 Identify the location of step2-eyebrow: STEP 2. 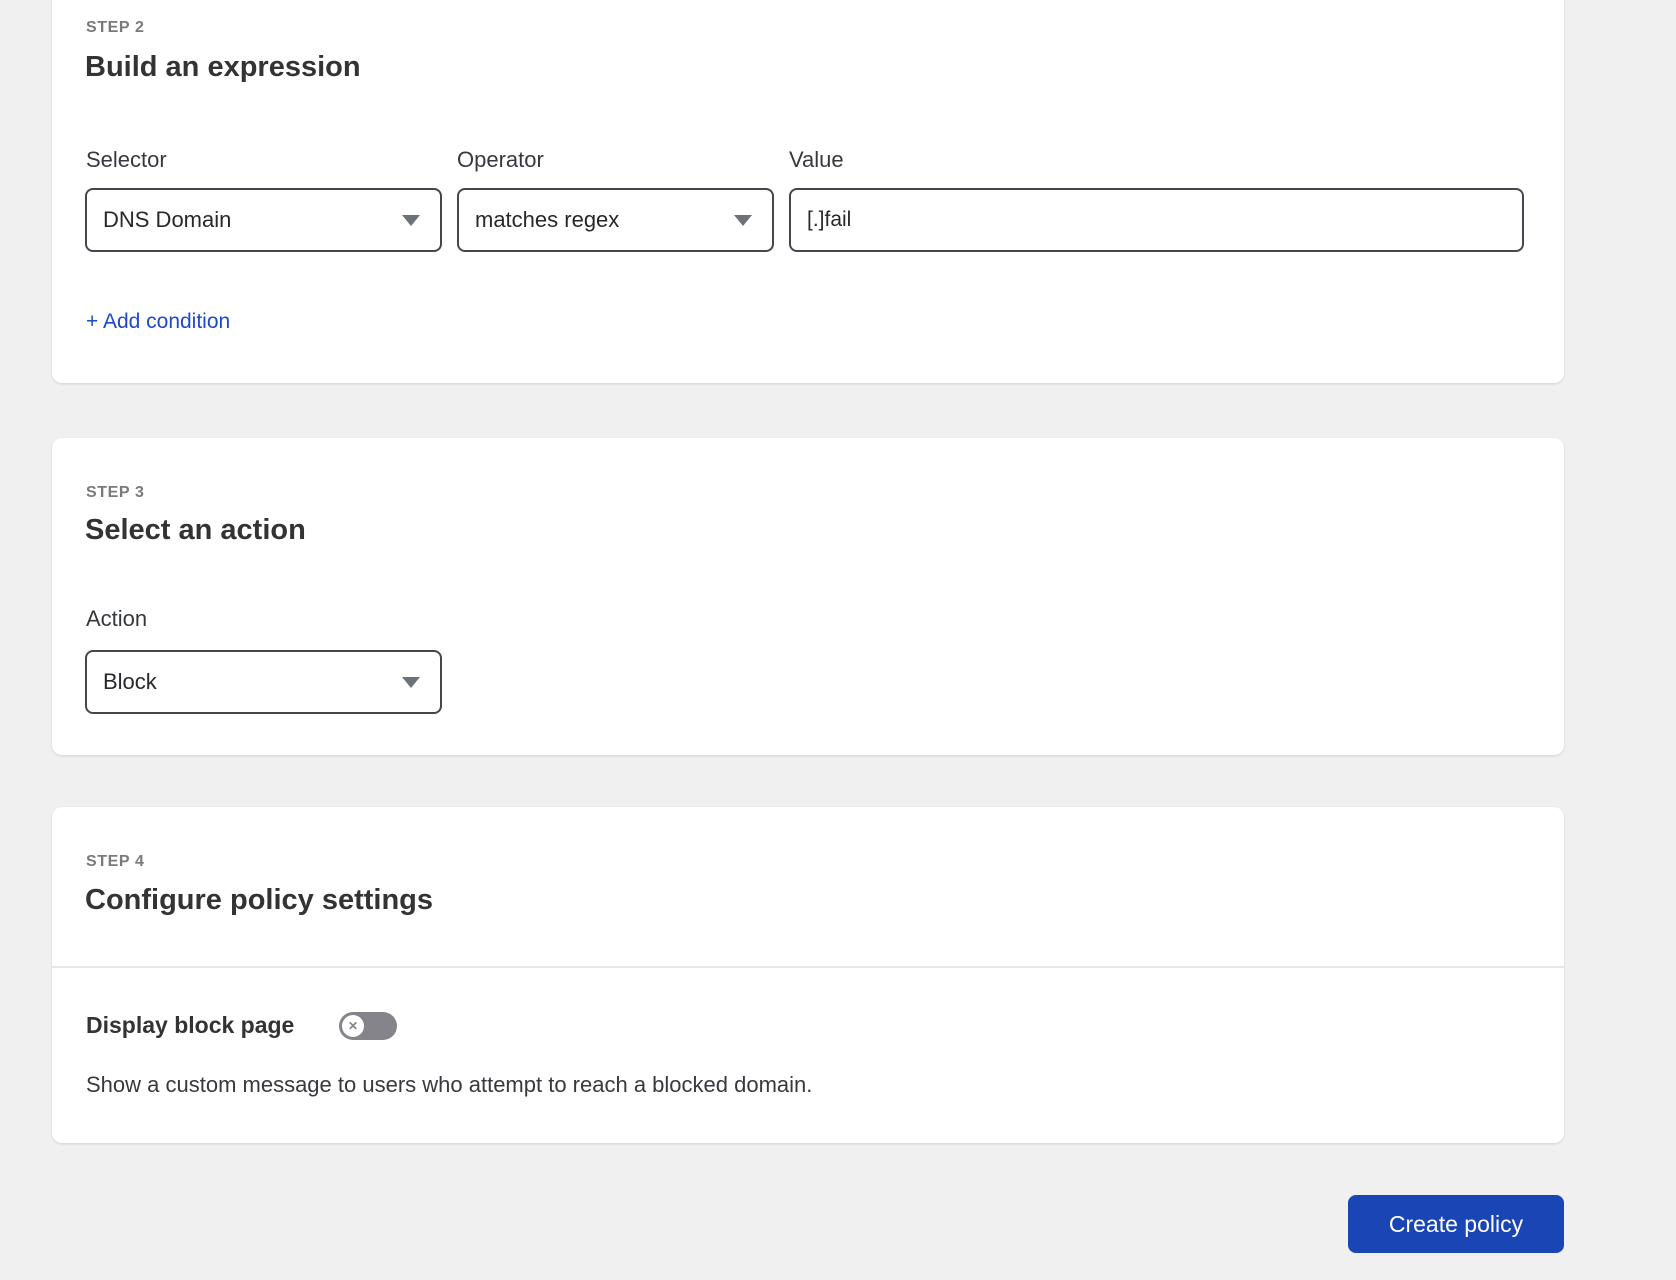
(115, 27).